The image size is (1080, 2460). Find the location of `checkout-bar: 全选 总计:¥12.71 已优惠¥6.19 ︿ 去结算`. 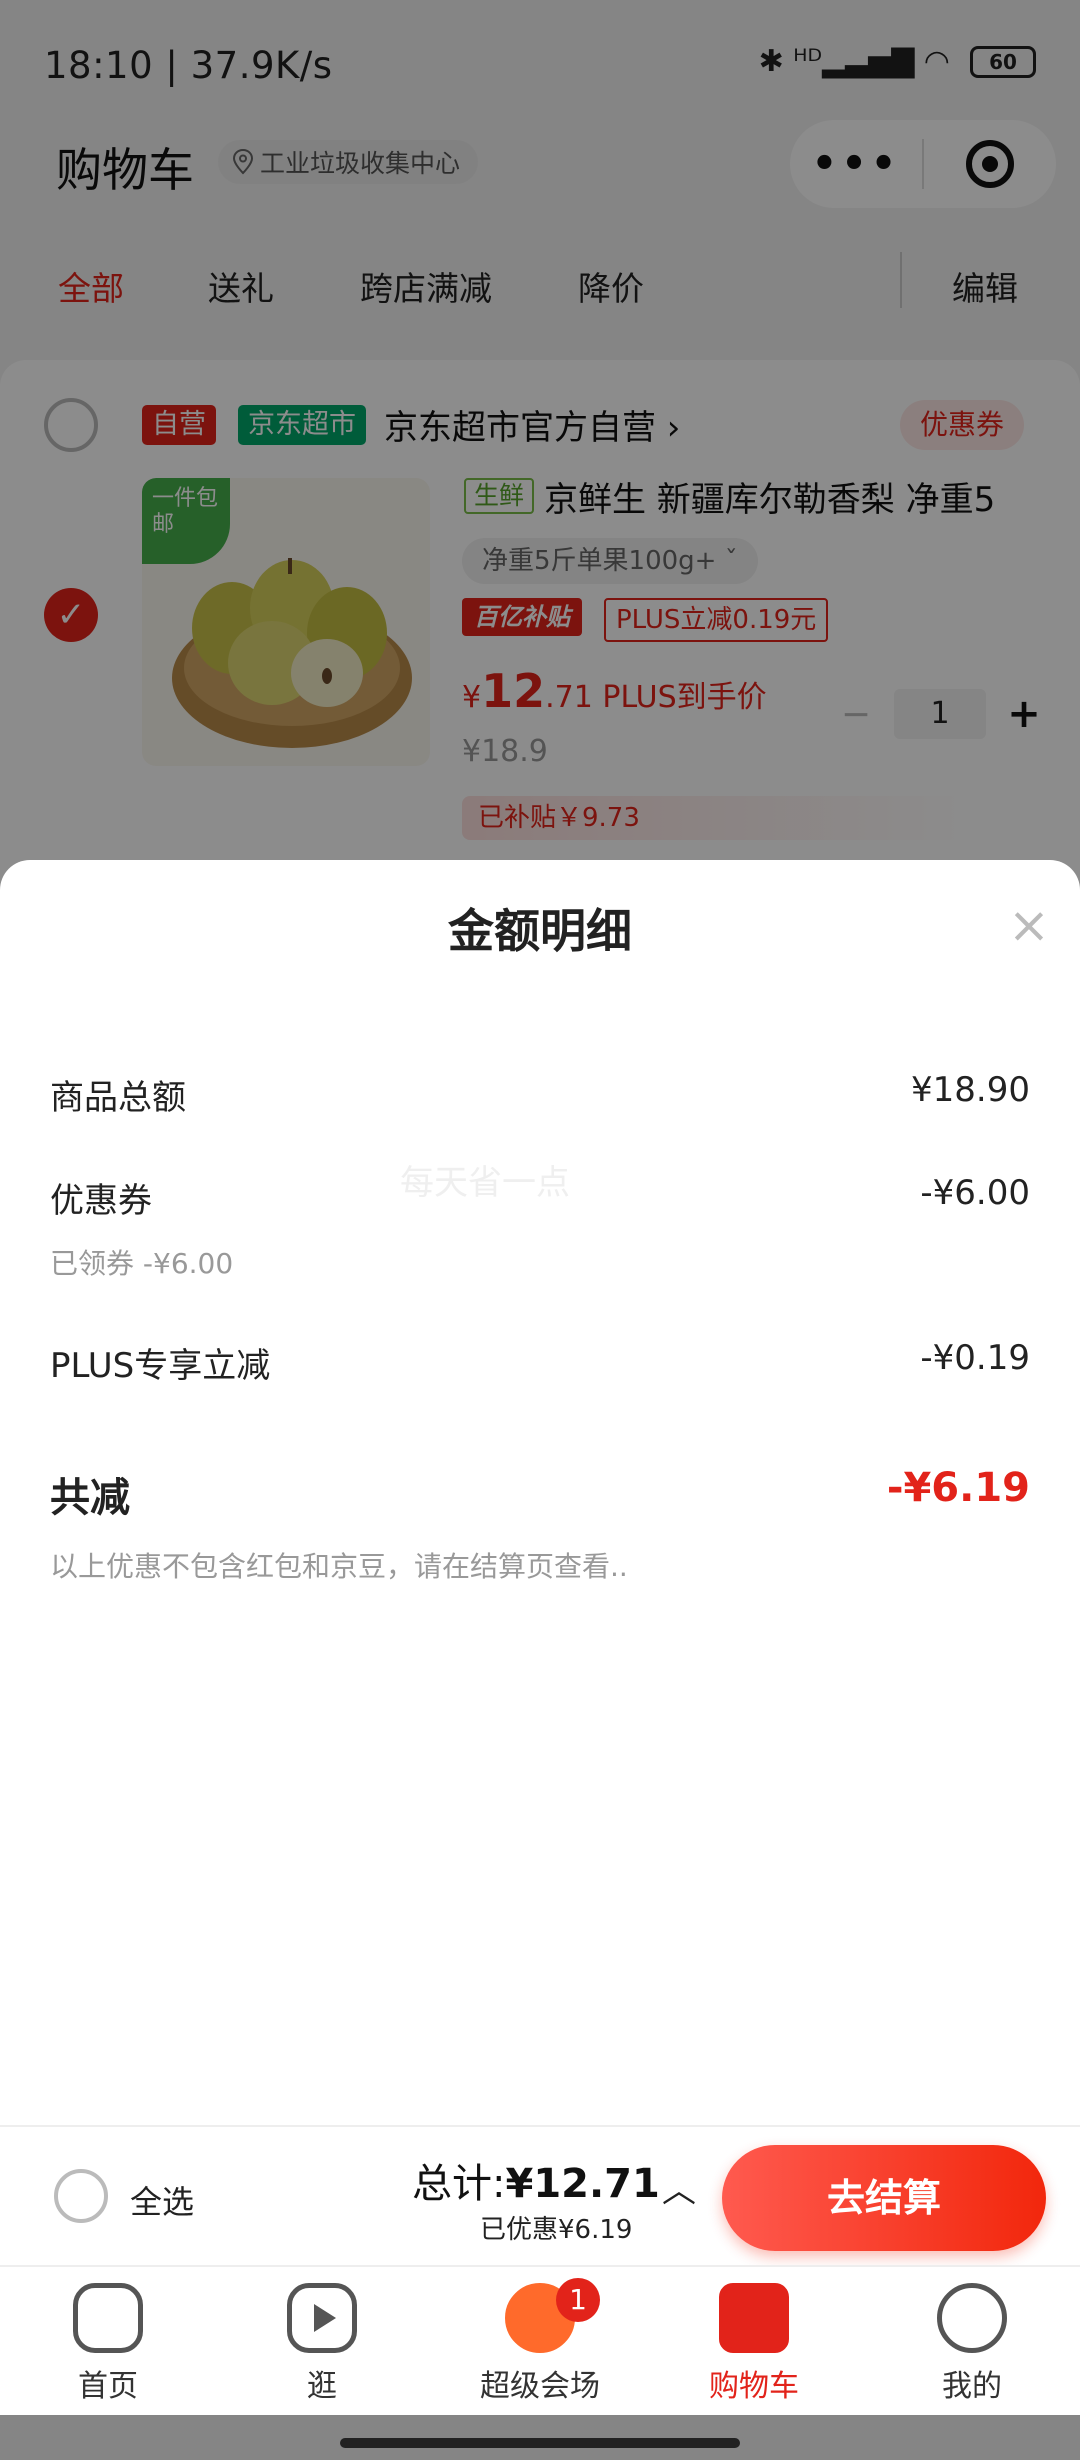

checkout-bar: 全选 总计:¥12.71 已优惠¥6.19 ︿ 去结算 is located at coordinates (540, 2195).